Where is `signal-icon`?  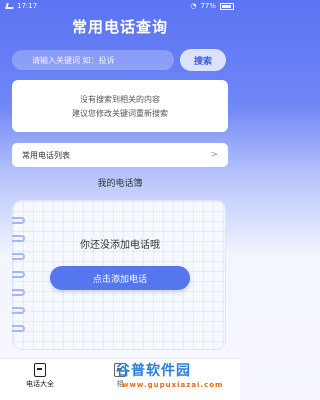
signal-icon is located at coordinates (10, 6).